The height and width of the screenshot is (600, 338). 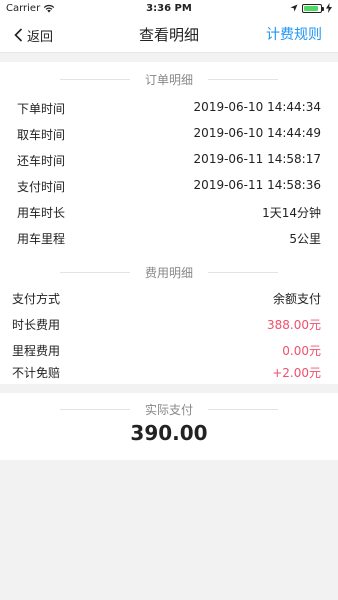 What do you see at coordinates (169, 161) in the screenshot?
I see `order-row: 还车时间 2019-06-11 14:58:17` at bounding box center [169, 161].